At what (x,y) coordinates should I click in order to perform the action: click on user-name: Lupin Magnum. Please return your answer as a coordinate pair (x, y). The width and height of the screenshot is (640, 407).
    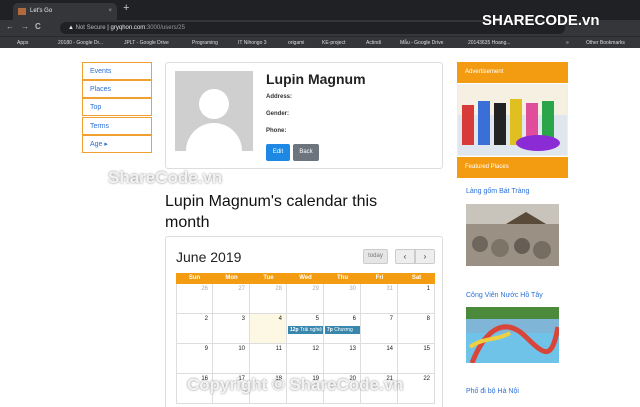
    Looking at the image, I should click on (316, 79).